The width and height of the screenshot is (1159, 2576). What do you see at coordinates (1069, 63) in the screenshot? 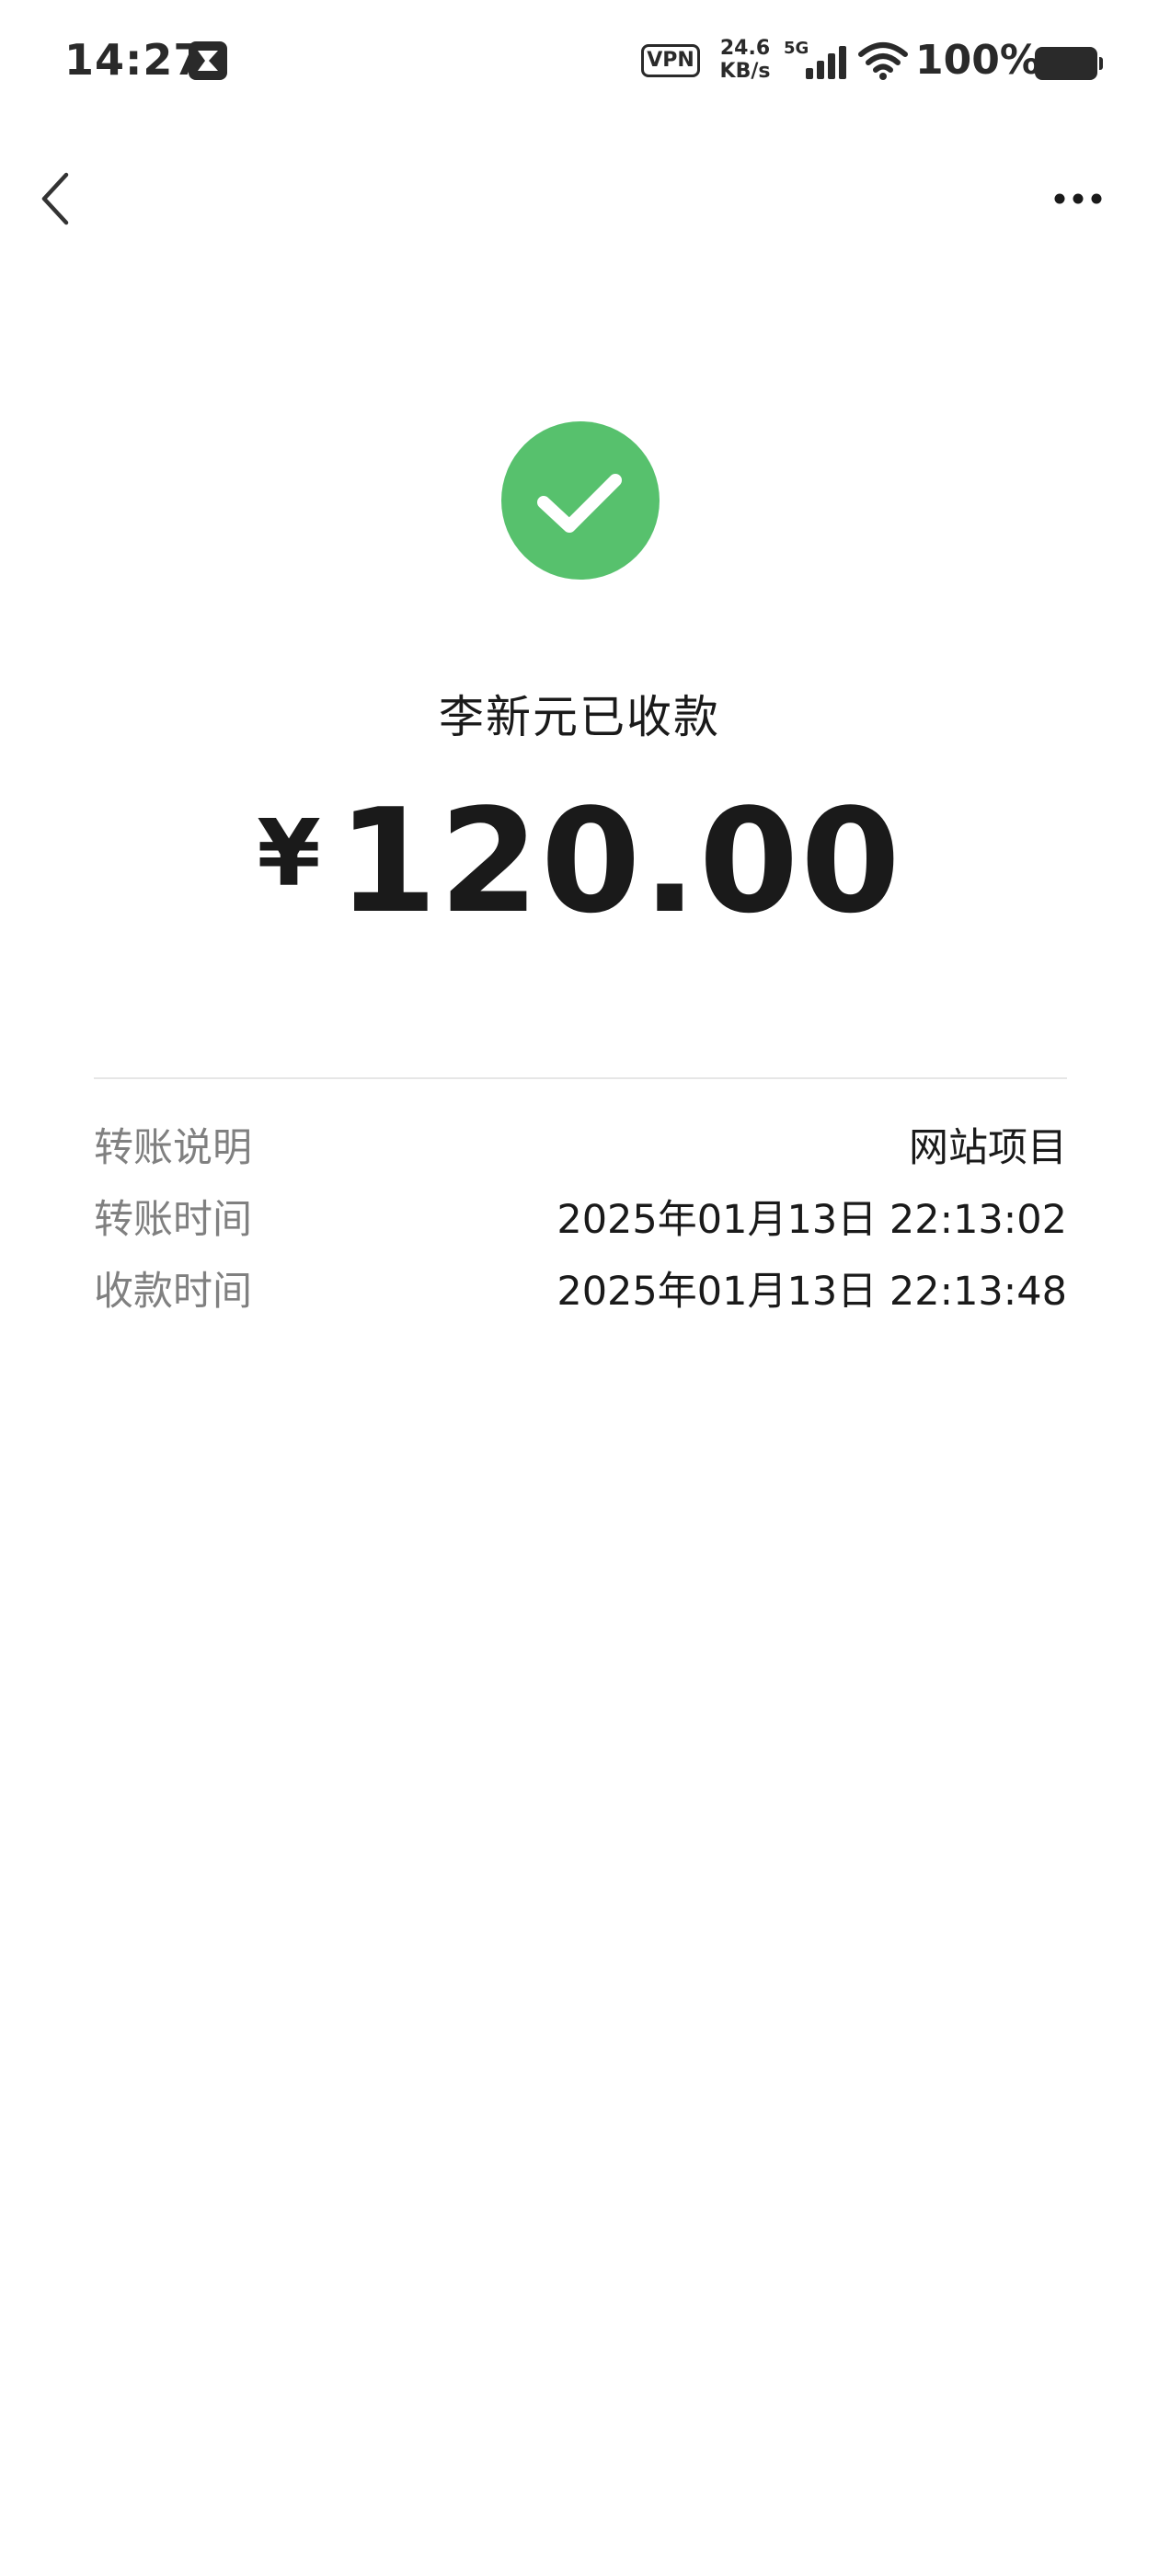
I see `battery-icon` at bounding box center [1069, 63].